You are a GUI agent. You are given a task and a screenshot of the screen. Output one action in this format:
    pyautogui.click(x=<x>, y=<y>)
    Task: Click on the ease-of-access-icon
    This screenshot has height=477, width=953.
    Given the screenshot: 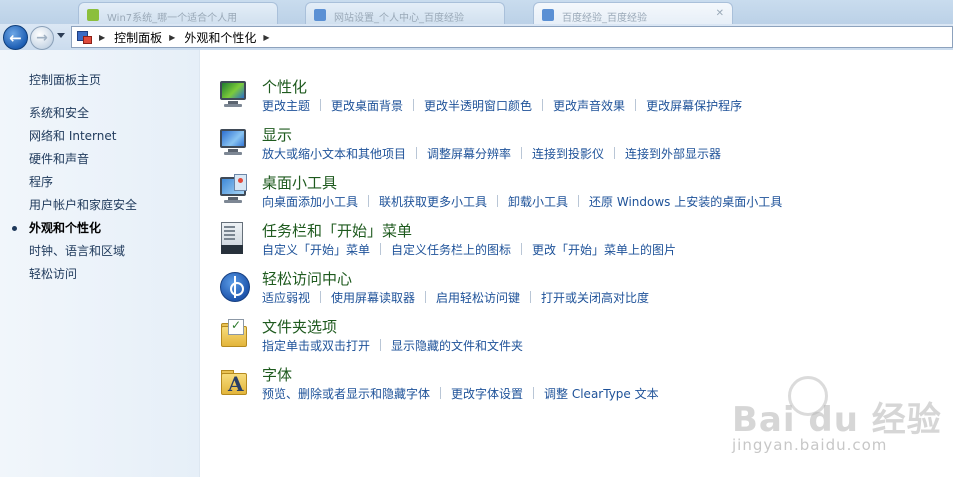 What is the action you would take?
    pyautogui.click(x=234, y=287)
    